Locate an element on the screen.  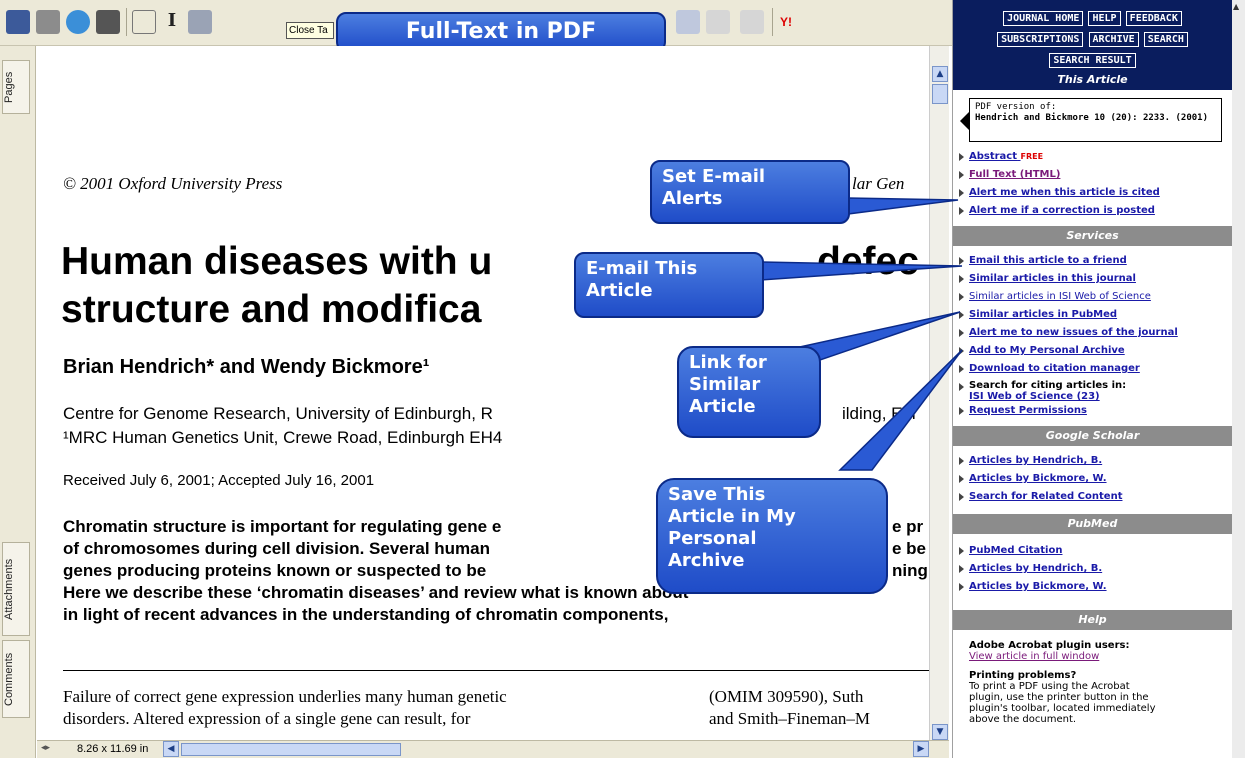
callout-save-archive: Save This Article in My Personal Archive is located at coordinates (772, 536).